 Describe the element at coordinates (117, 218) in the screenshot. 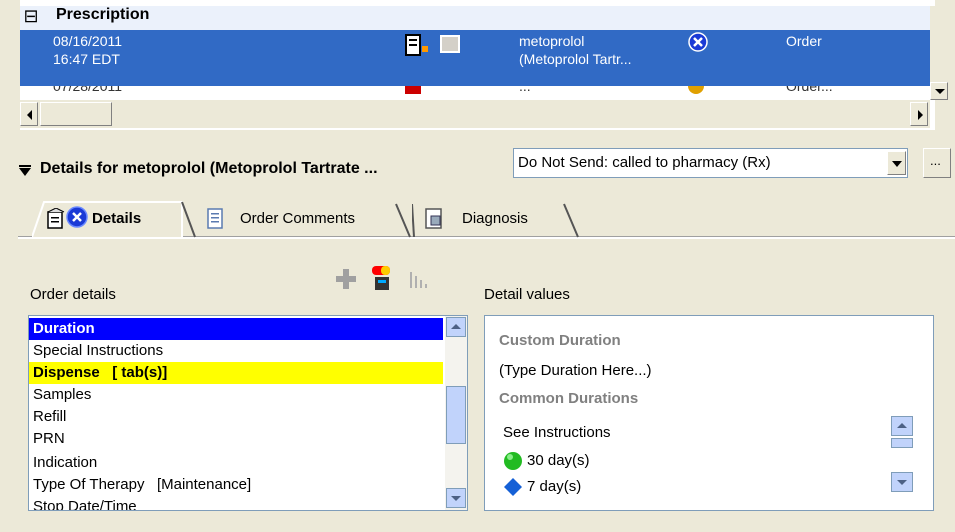

I see `tab-label: Details` at that location.